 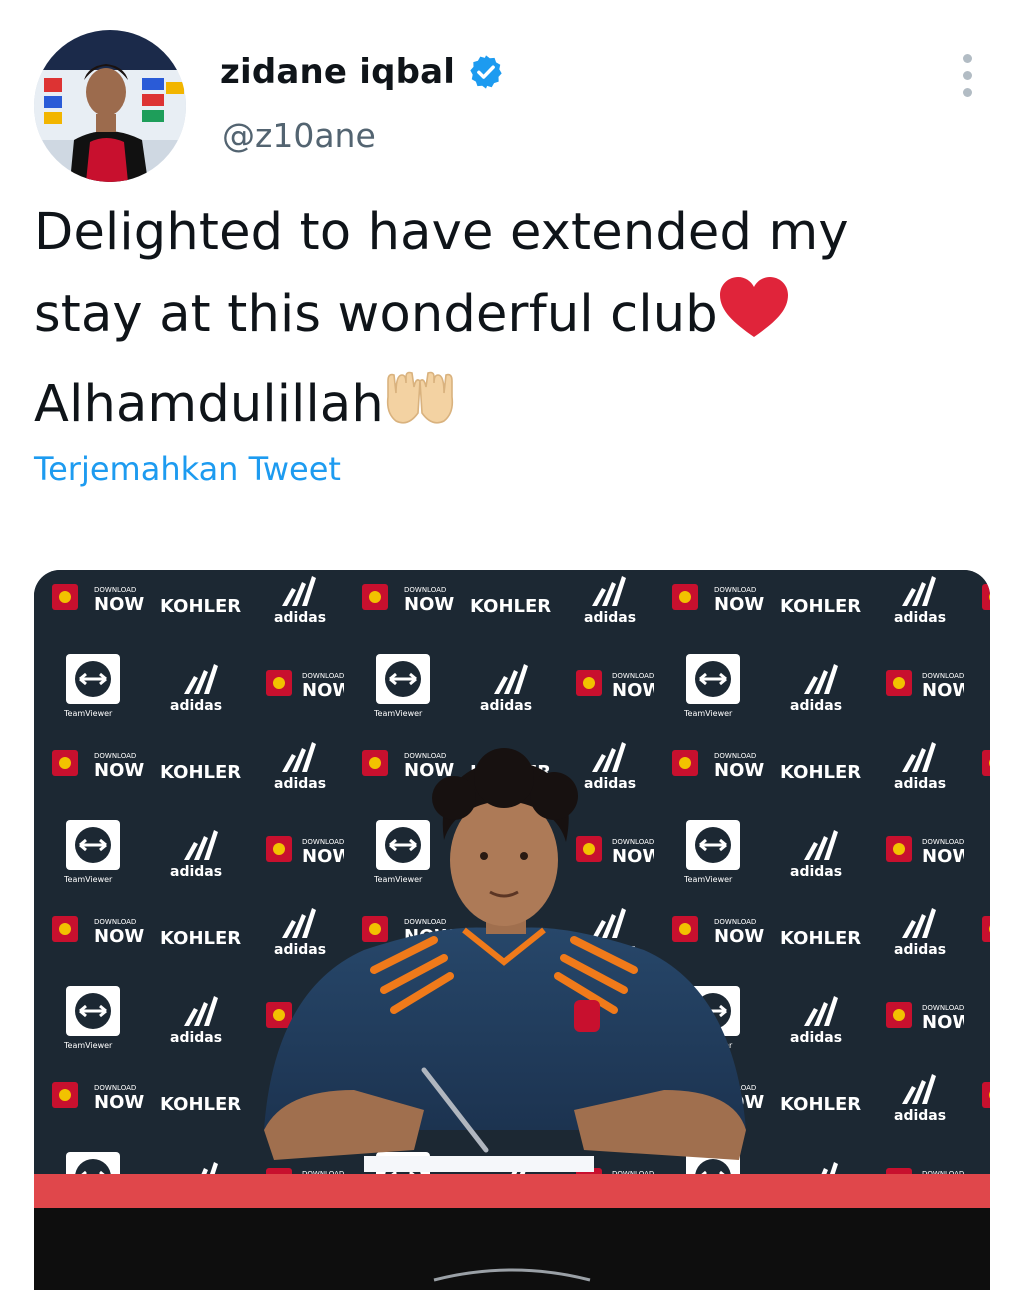 I want to click on translate-tweet-link: Terjemahkan Tweet, so click(x=187, y=469).